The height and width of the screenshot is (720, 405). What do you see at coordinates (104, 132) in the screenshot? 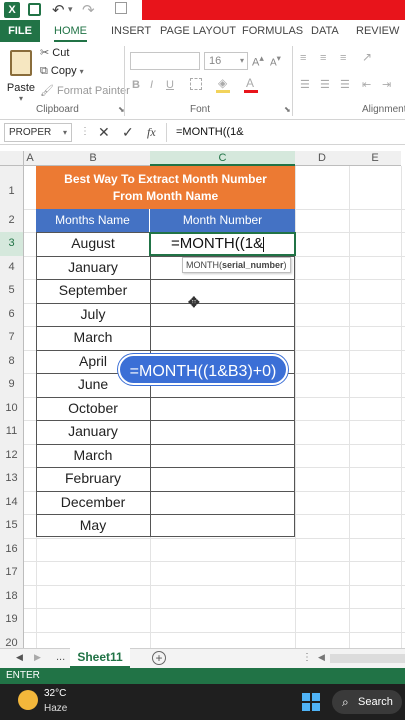
I see `cancel-entry-icon: ✕` at bounding box center [104, 132].